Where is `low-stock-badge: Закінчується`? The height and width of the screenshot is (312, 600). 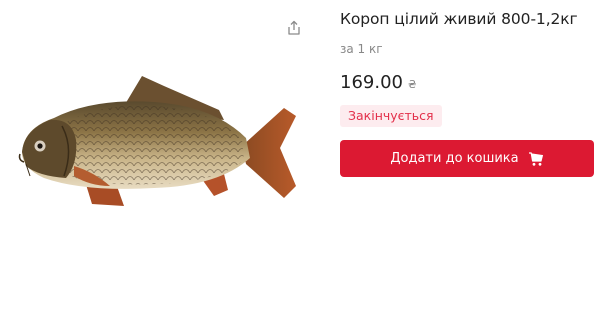
low-stock-badge: Закінчується is located at coordinates (391, 116).